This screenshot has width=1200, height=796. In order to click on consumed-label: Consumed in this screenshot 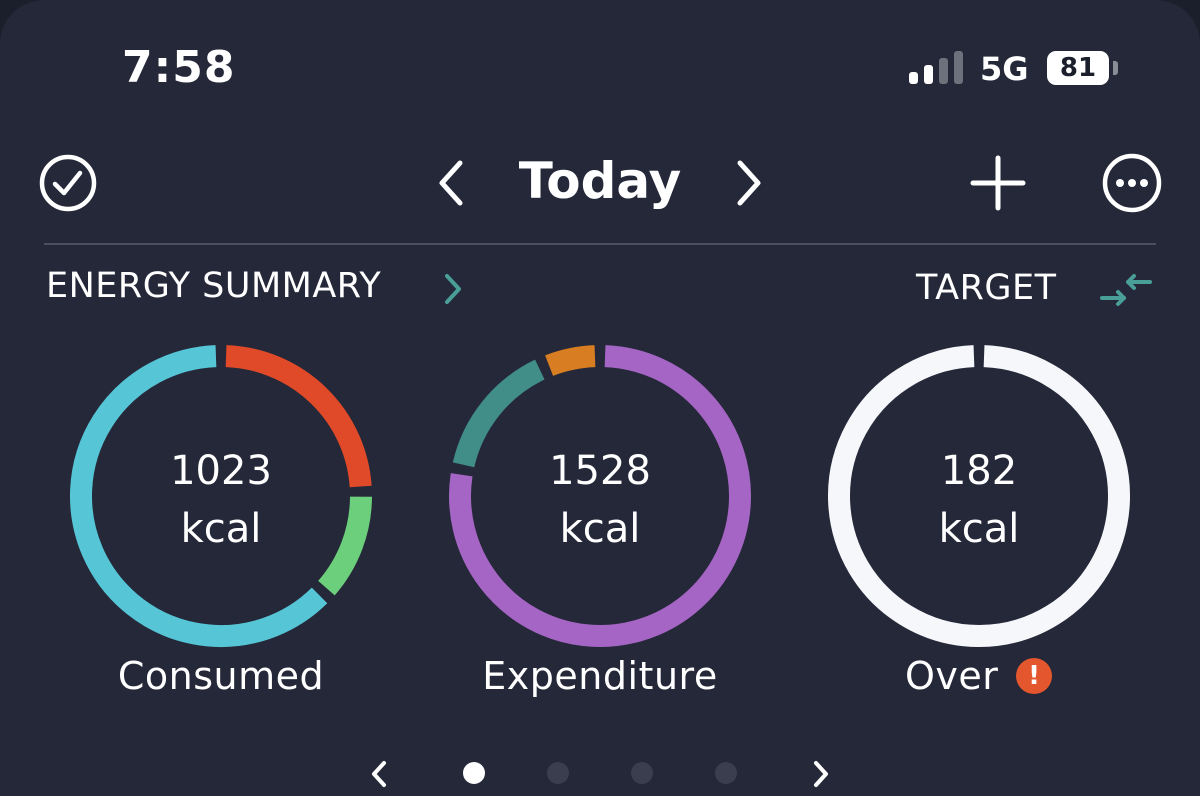, I will do `click(221, 676)`.